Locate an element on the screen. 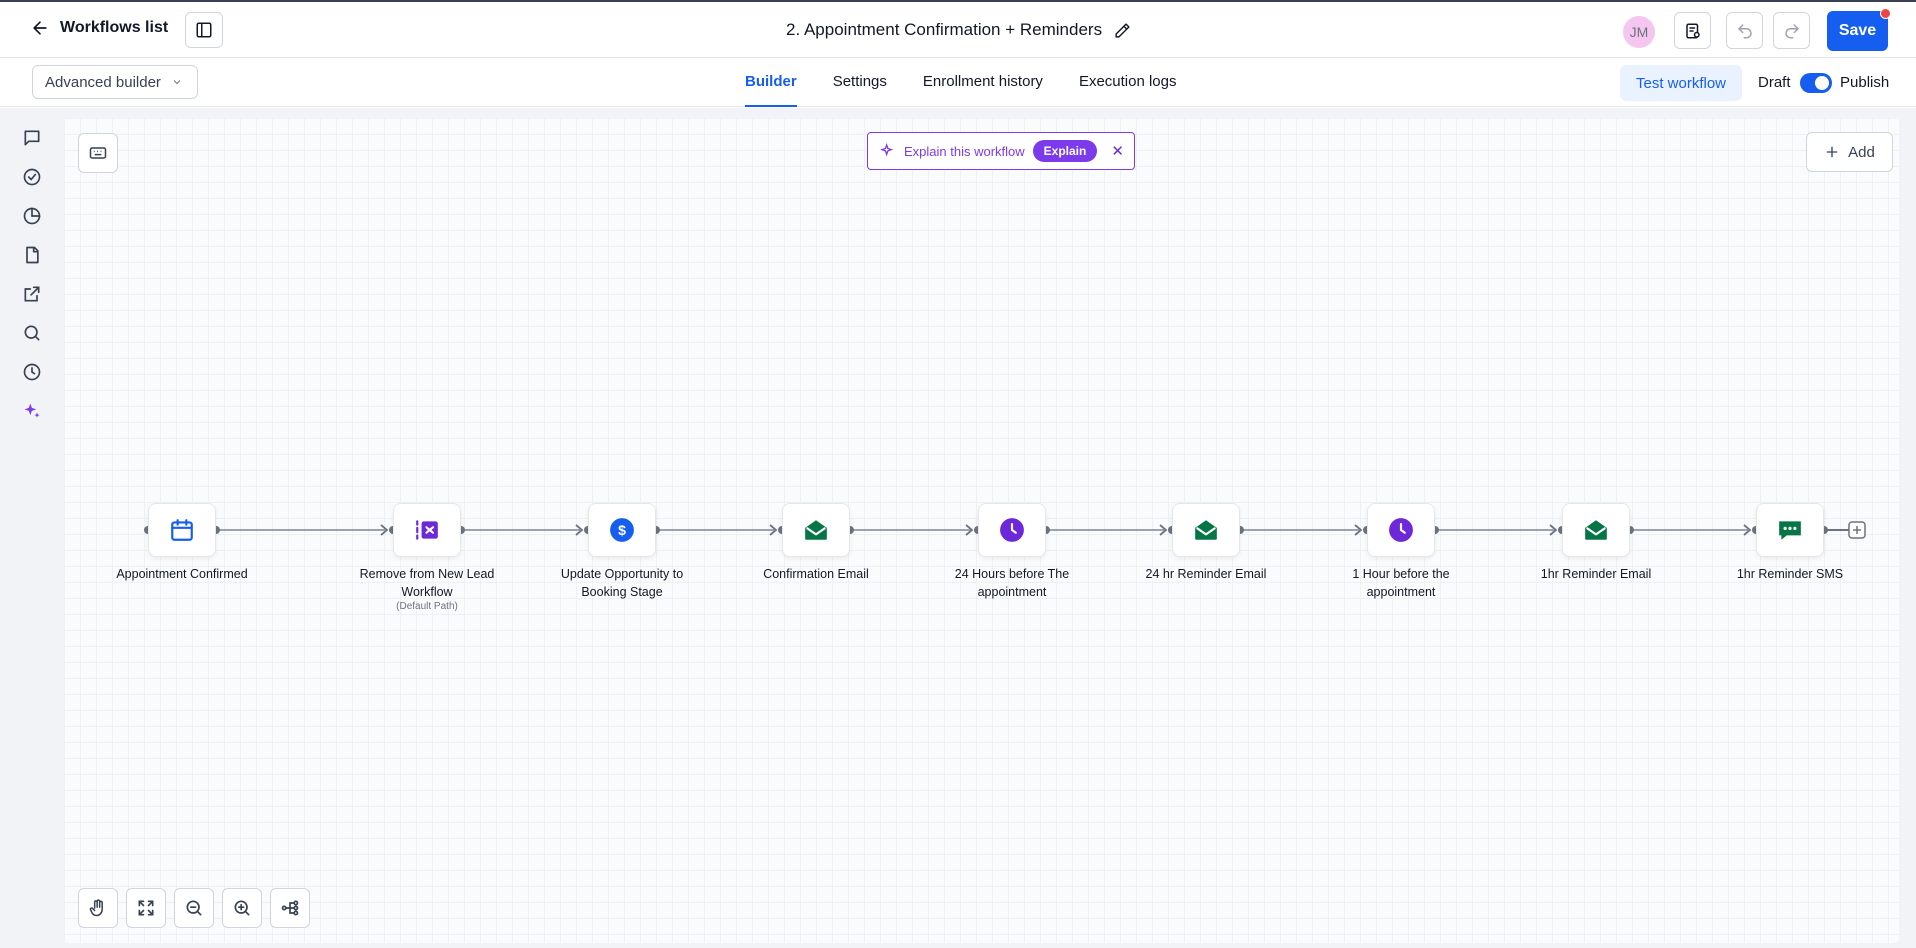 The image size is (1916, 948). undo-button is located at coordinates (1744, 30).